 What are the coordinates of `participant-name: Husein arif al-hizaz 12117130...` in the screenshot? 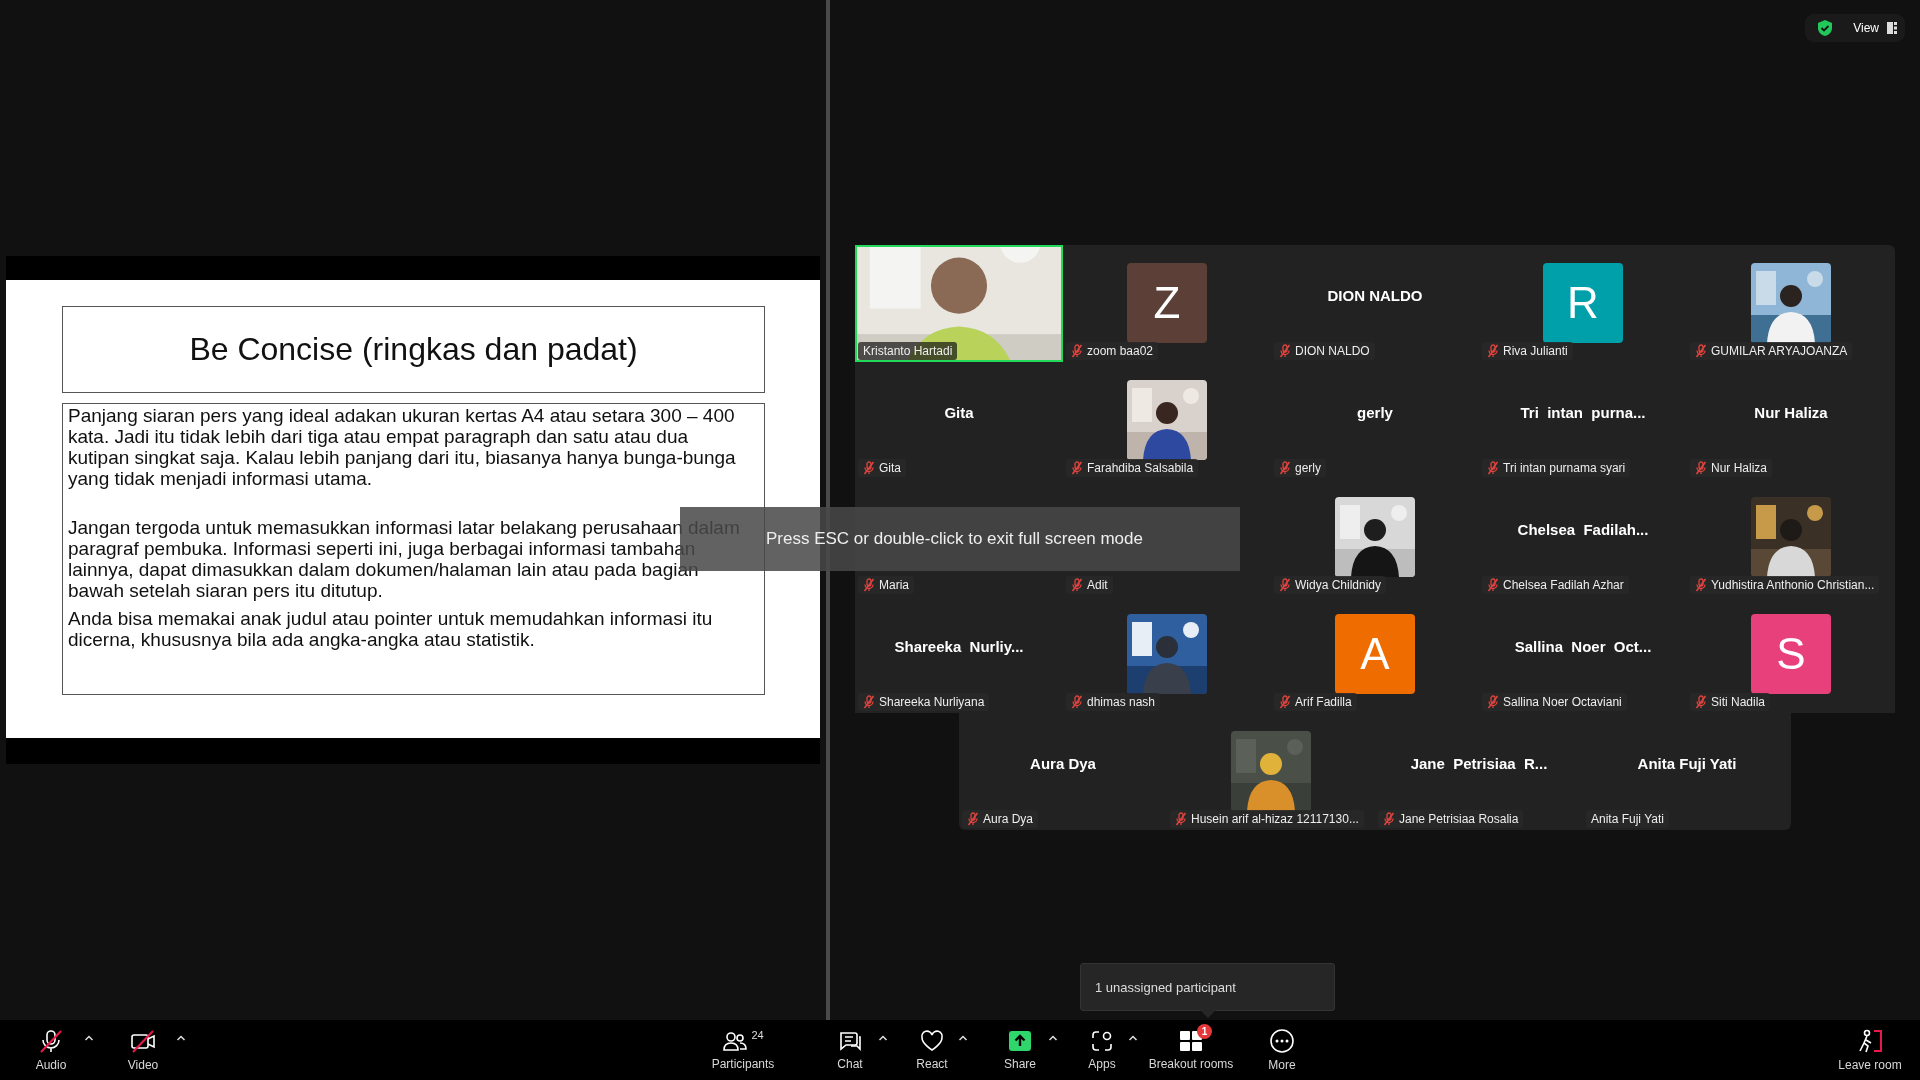 It's located at (1275, 819).